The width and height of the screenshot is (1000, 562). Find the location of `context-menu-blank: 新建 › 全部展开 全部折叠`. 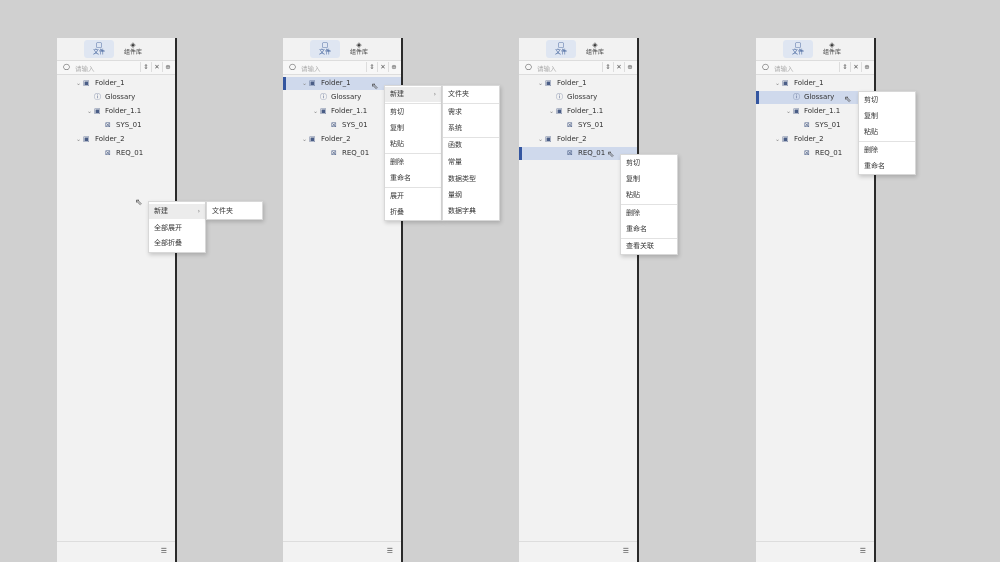

context-menu-blank: 新建 › 全部展开 全部折叠 is located at coordinates (177, 227).